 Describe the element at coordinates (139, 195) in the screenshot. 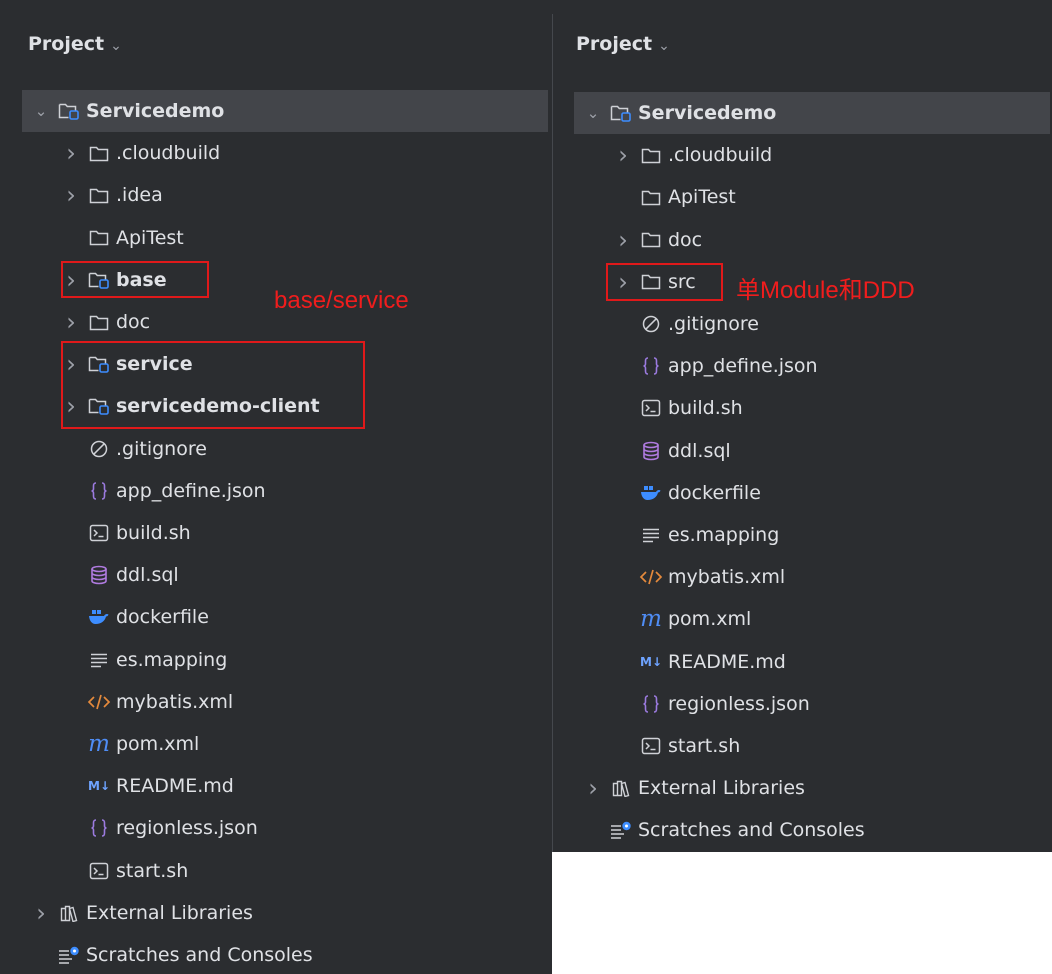

I see `tree-item-label: .idea` at that location.